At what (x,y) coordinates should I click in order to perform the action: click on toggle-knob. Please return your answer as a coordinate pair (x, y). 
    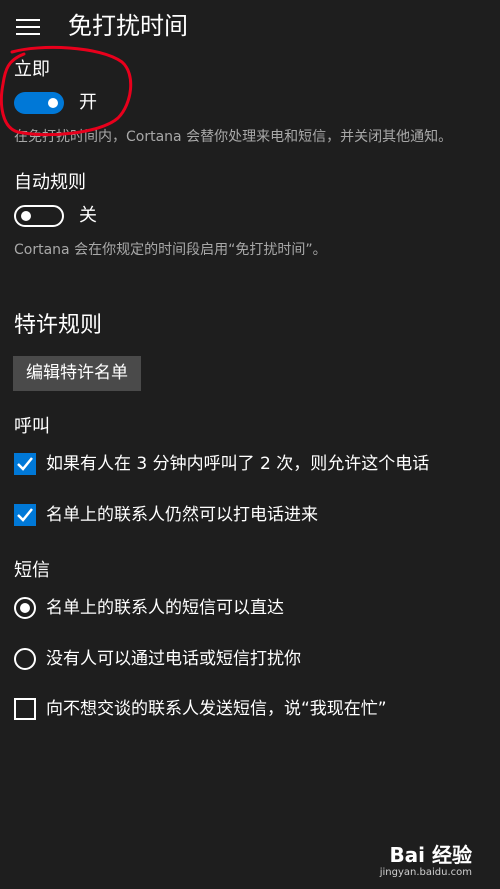
    Looking at the image, I should click on (26, 216).